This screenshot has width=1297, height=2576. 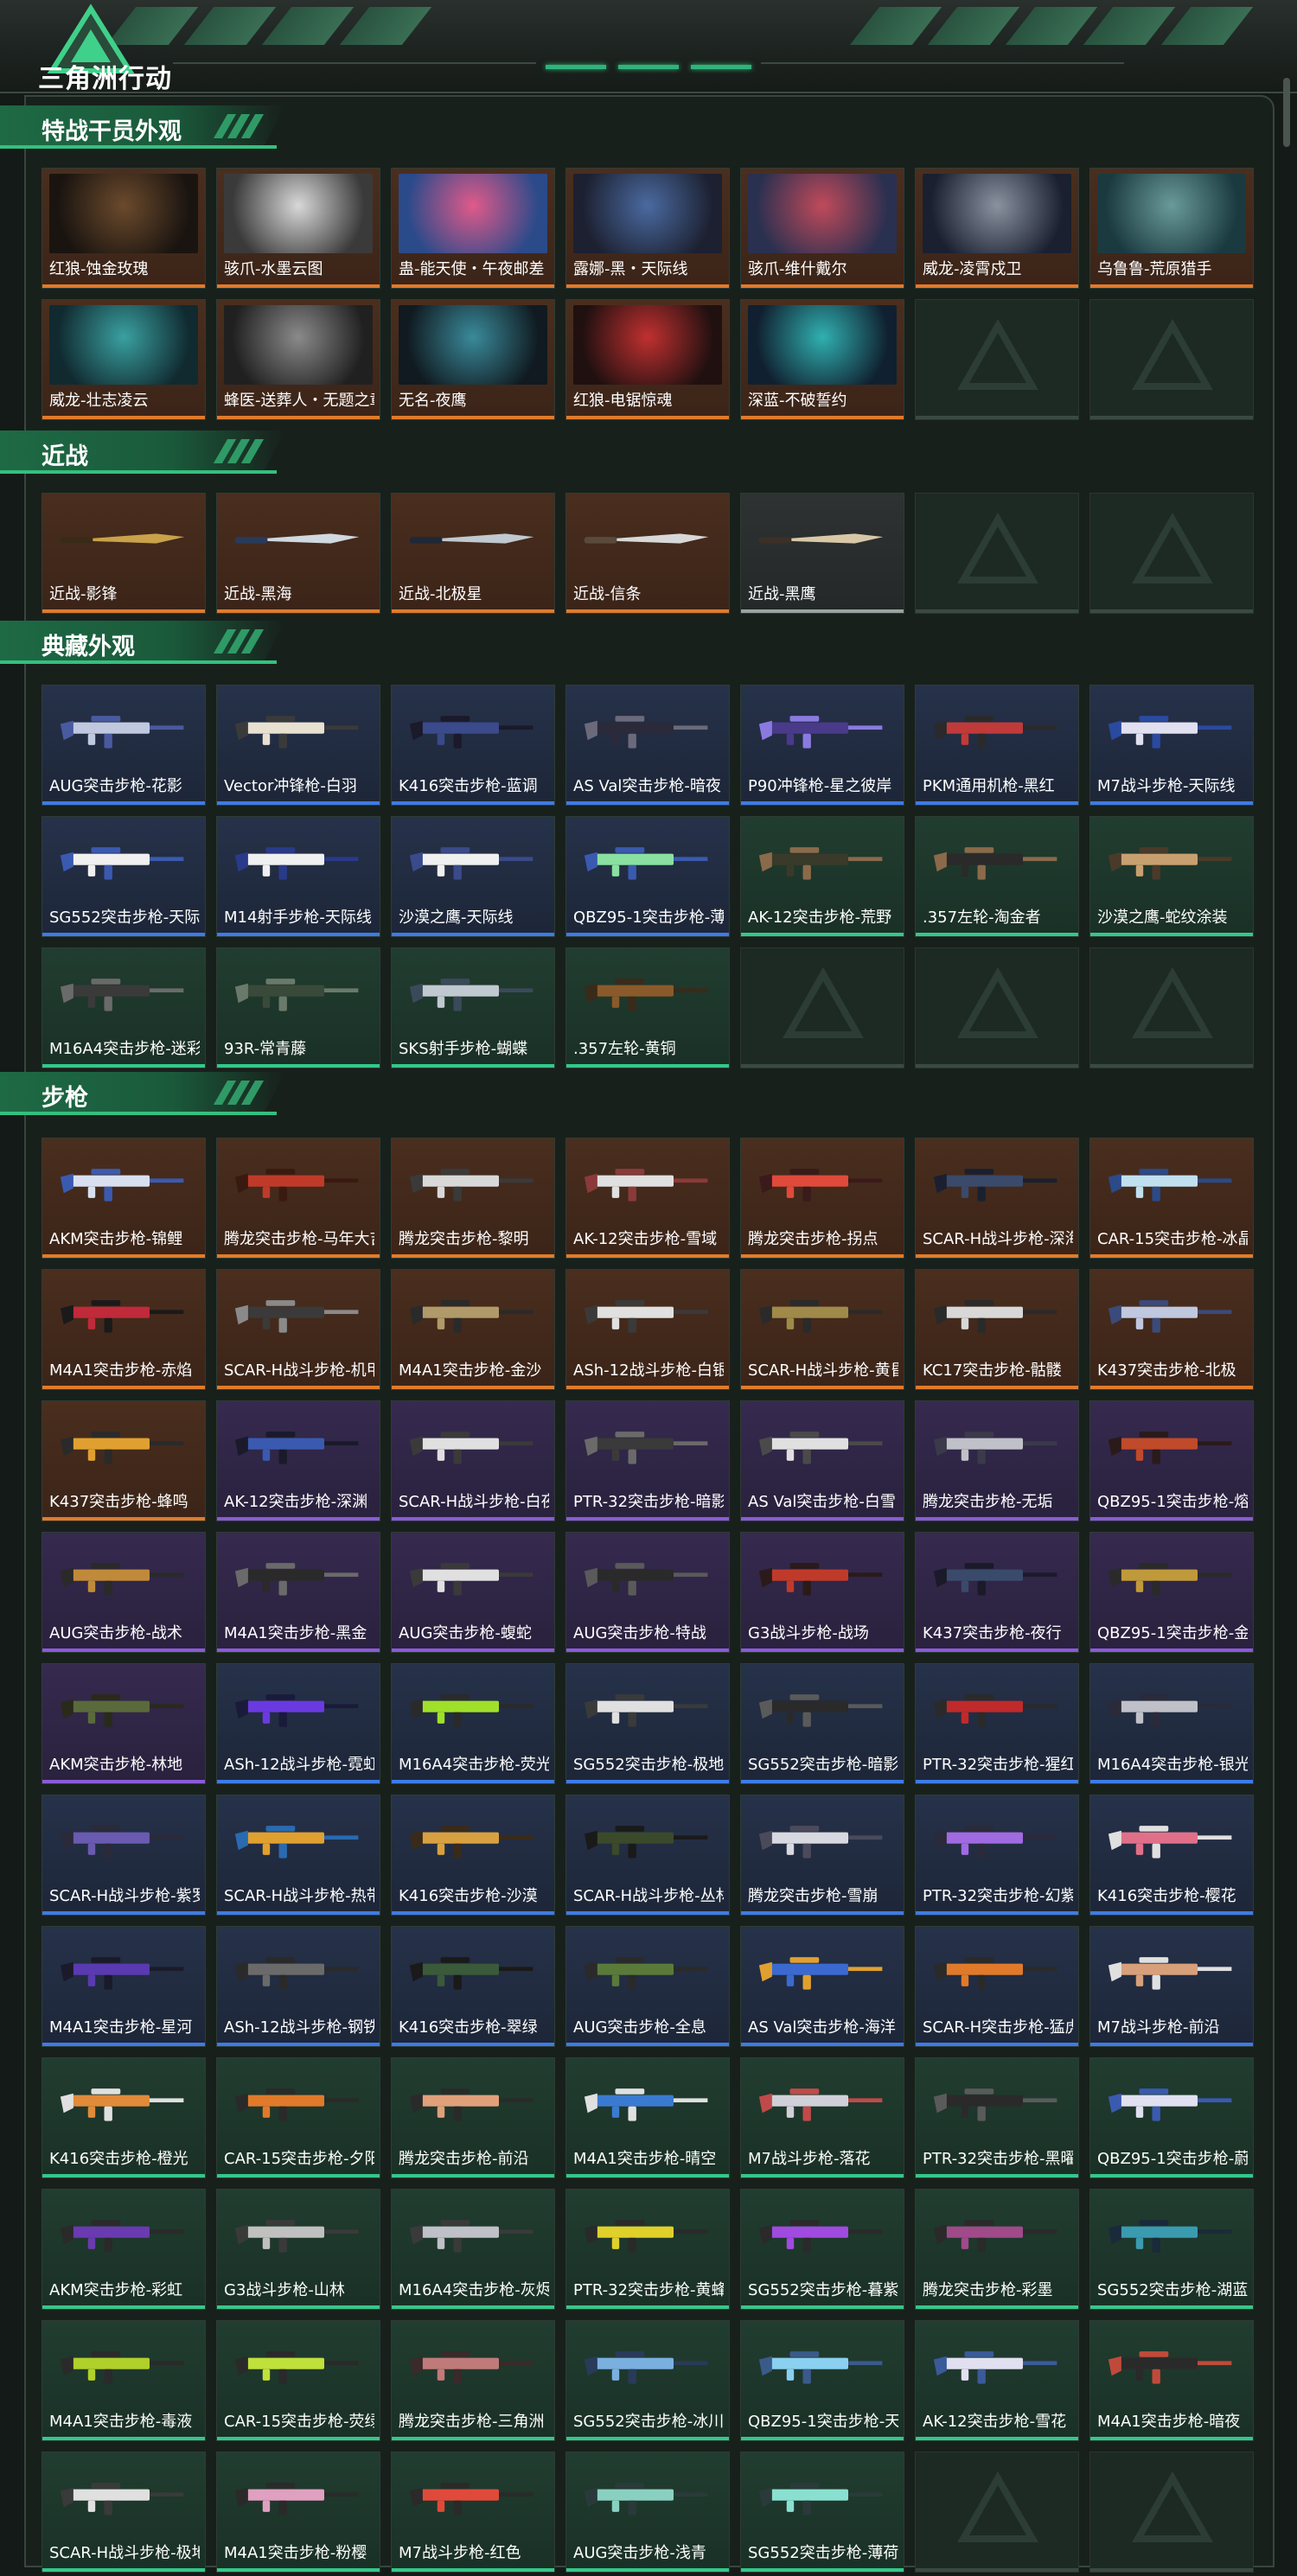 What do you see at coordinates (997, 1329) in the screenshot?
I see `item-card: KC17突击步枪-骷髅` at bounding box center [997, 1329].